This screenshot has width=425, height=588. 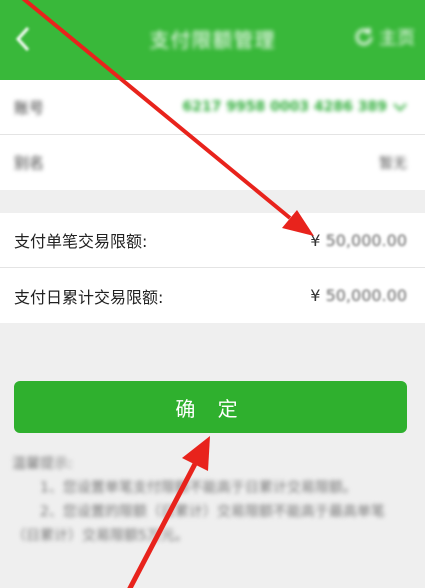 I want to click on single-limit-label: 支付单笔交易限额:, so click(x=81, y=241).